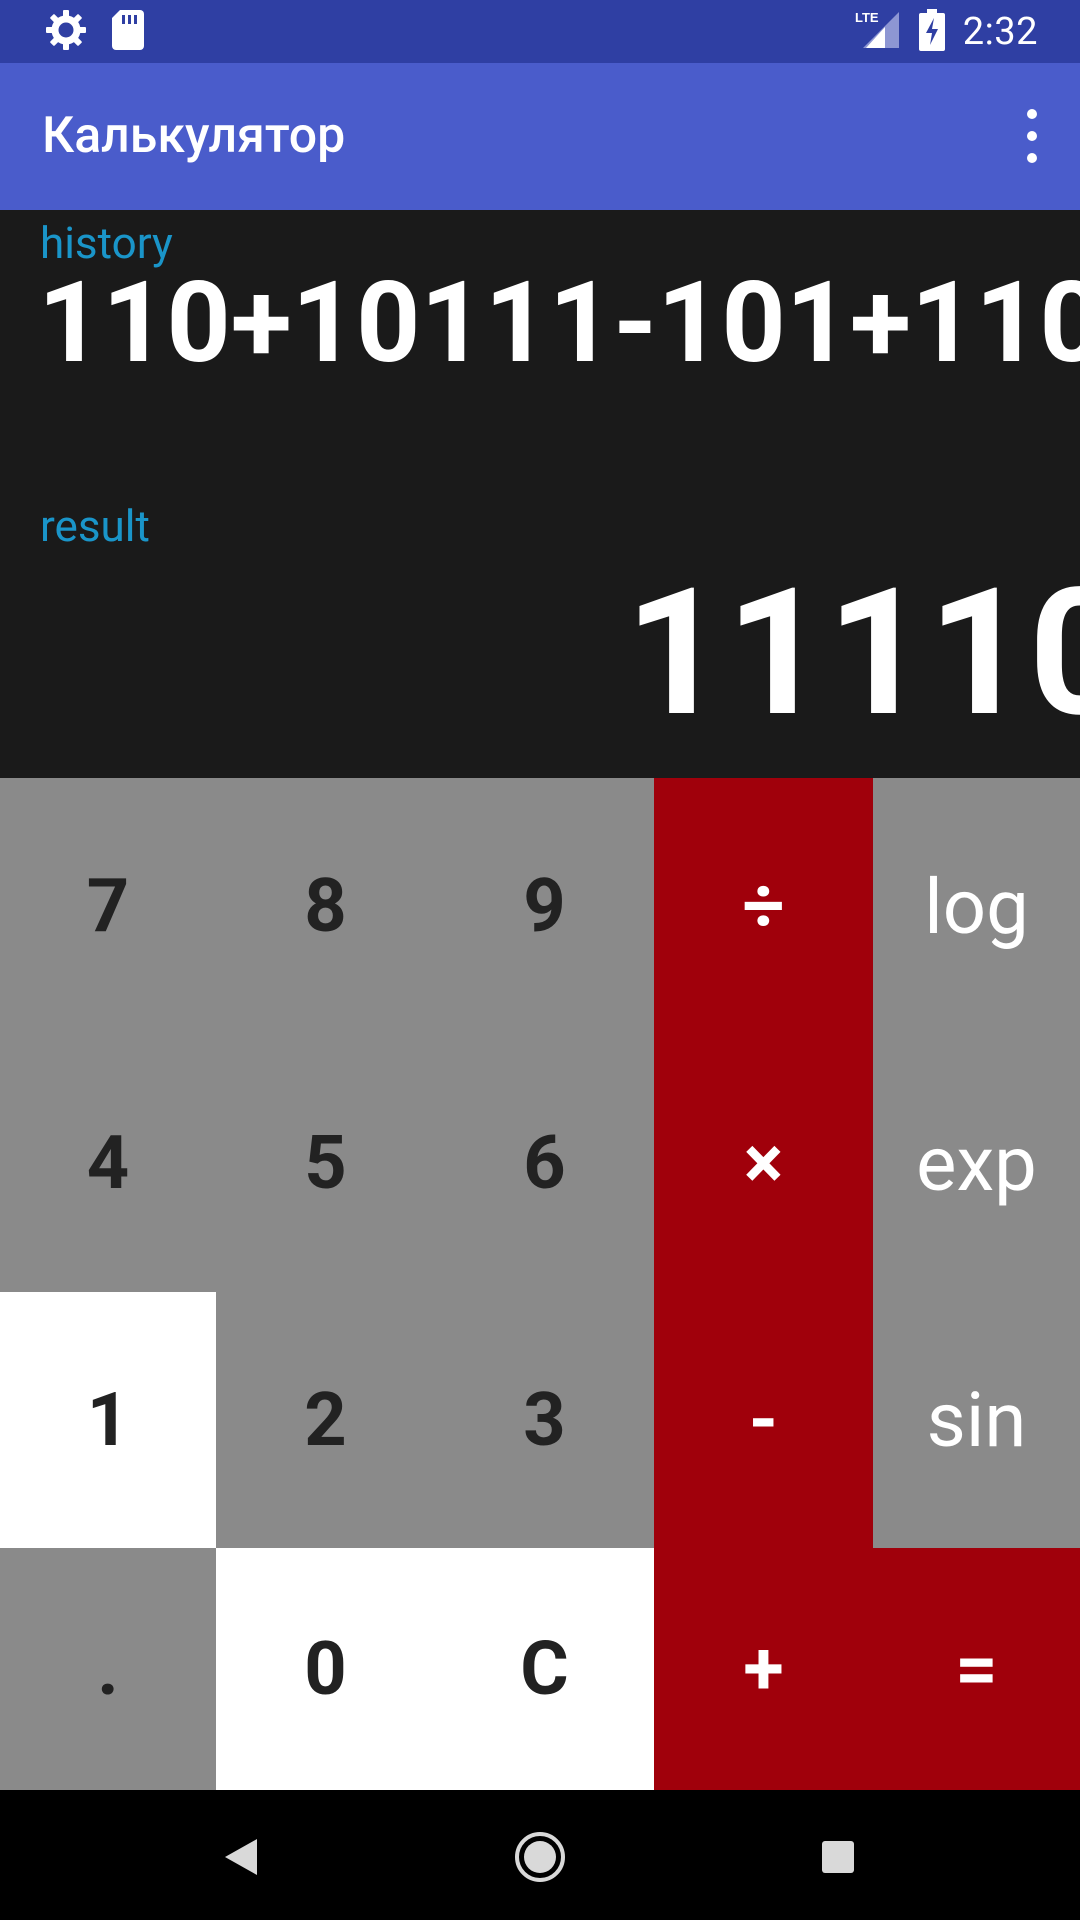  Describe the element at coordinates (241, 1857) in the screenshot. I see `back-icon` at that location.